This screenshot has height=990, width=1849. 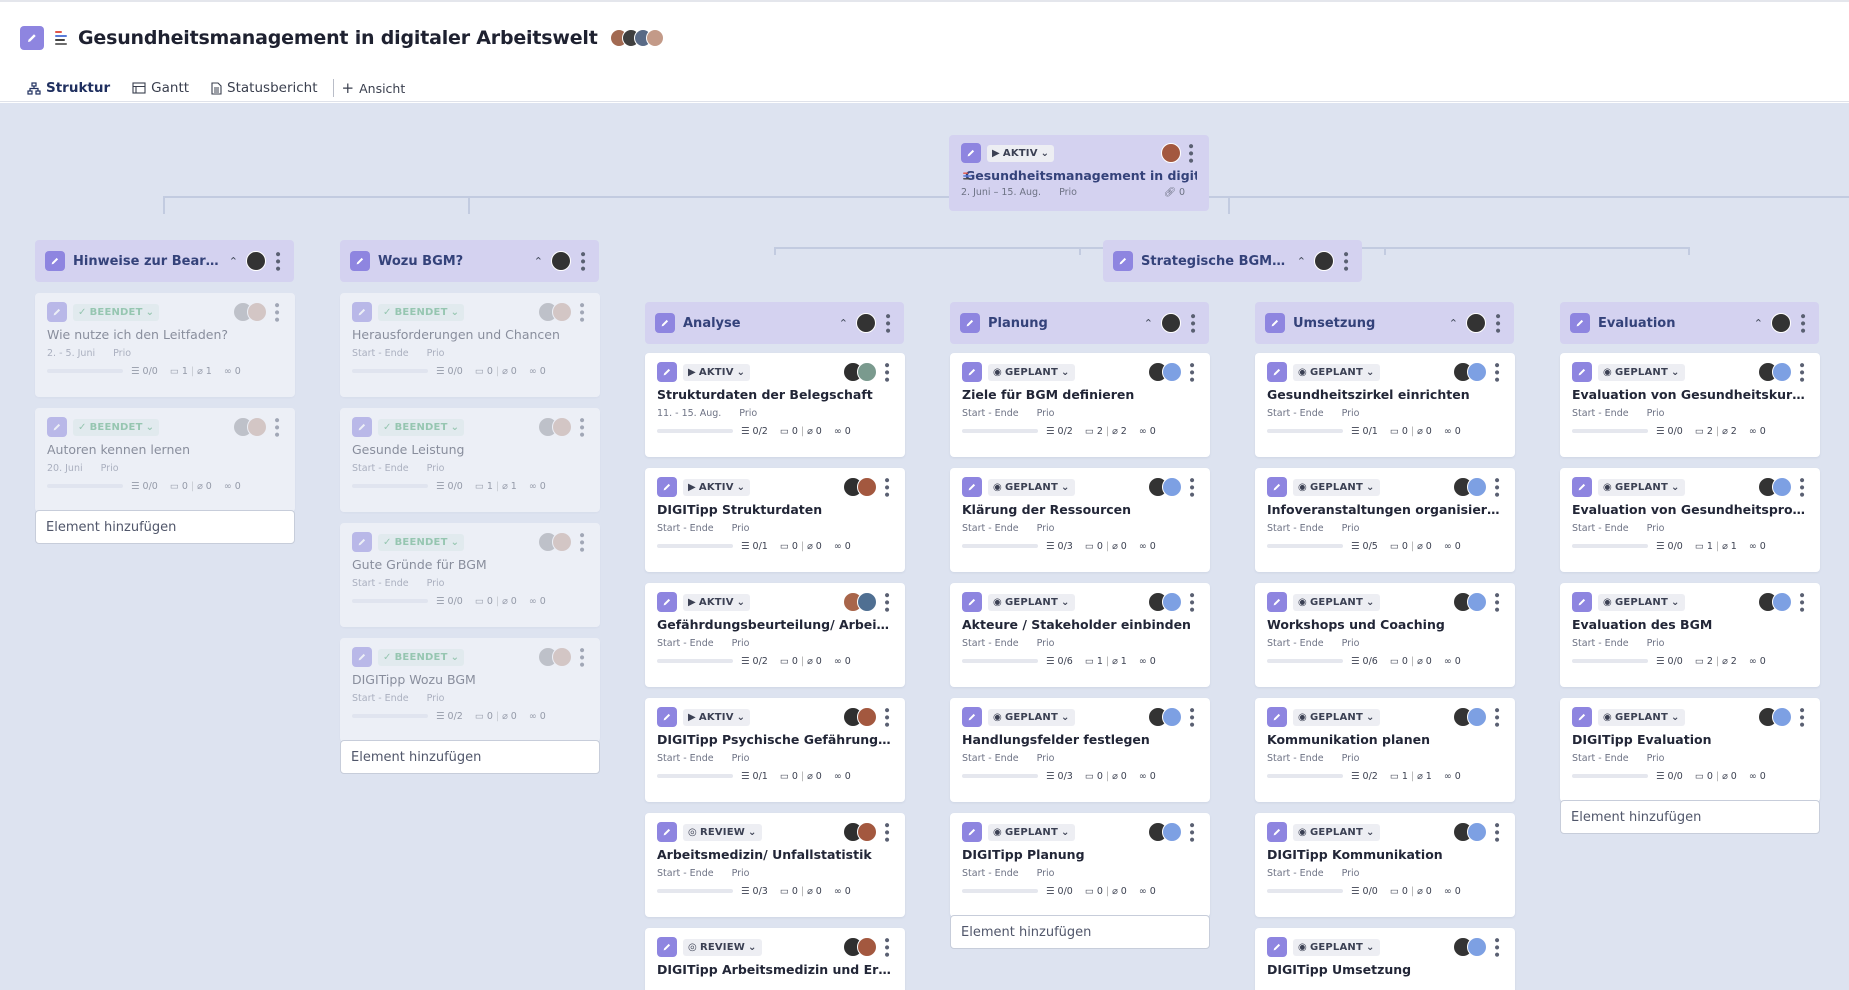 What do you see at coordinates (1690, 739) in the screenshot?
I see `card-title: DIGITipp Evaluation` at bounding box center [1690, 739].